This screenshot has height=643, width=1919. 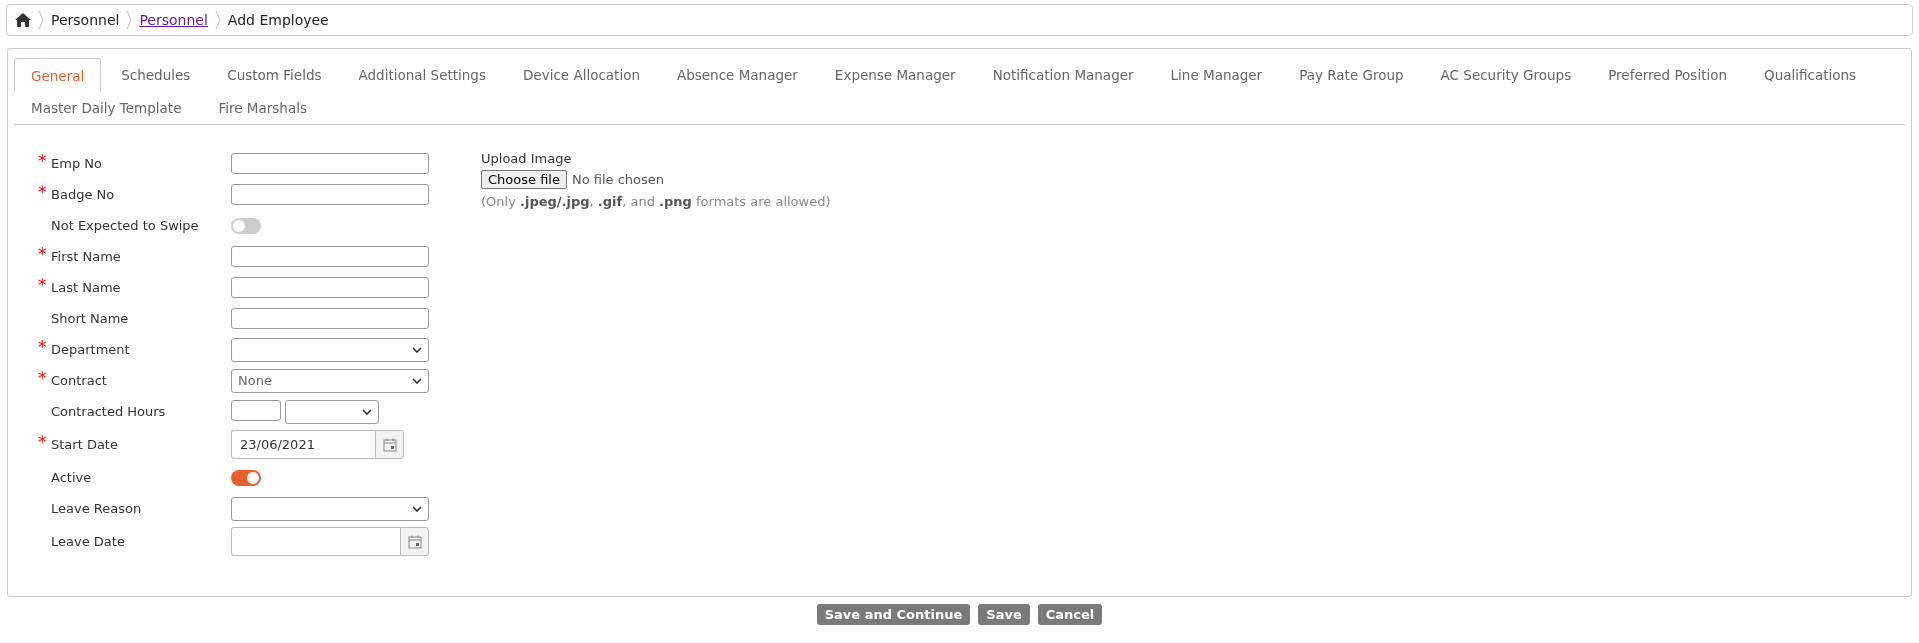 What do you see at coordinates (895, 74) in the screenshot?
I see `tab: Expense Manager` at bounding box center [895, 74].